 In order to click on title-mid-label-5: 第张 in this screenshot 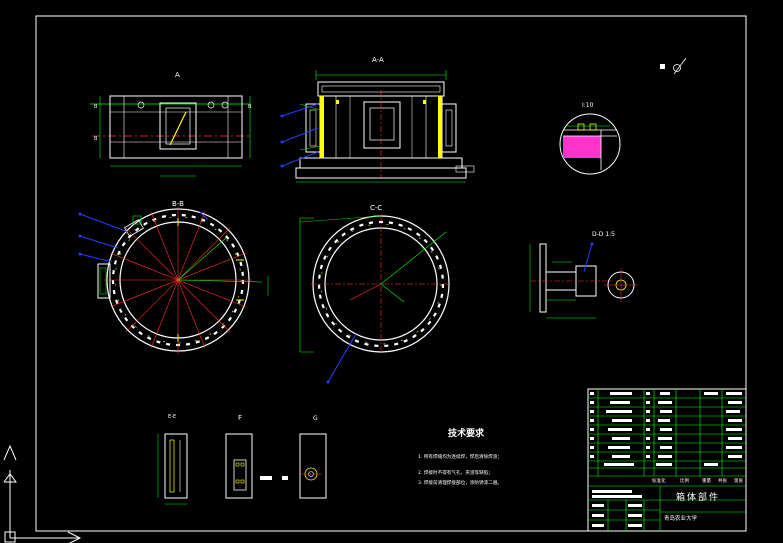, I will do `click(738, 480)`.